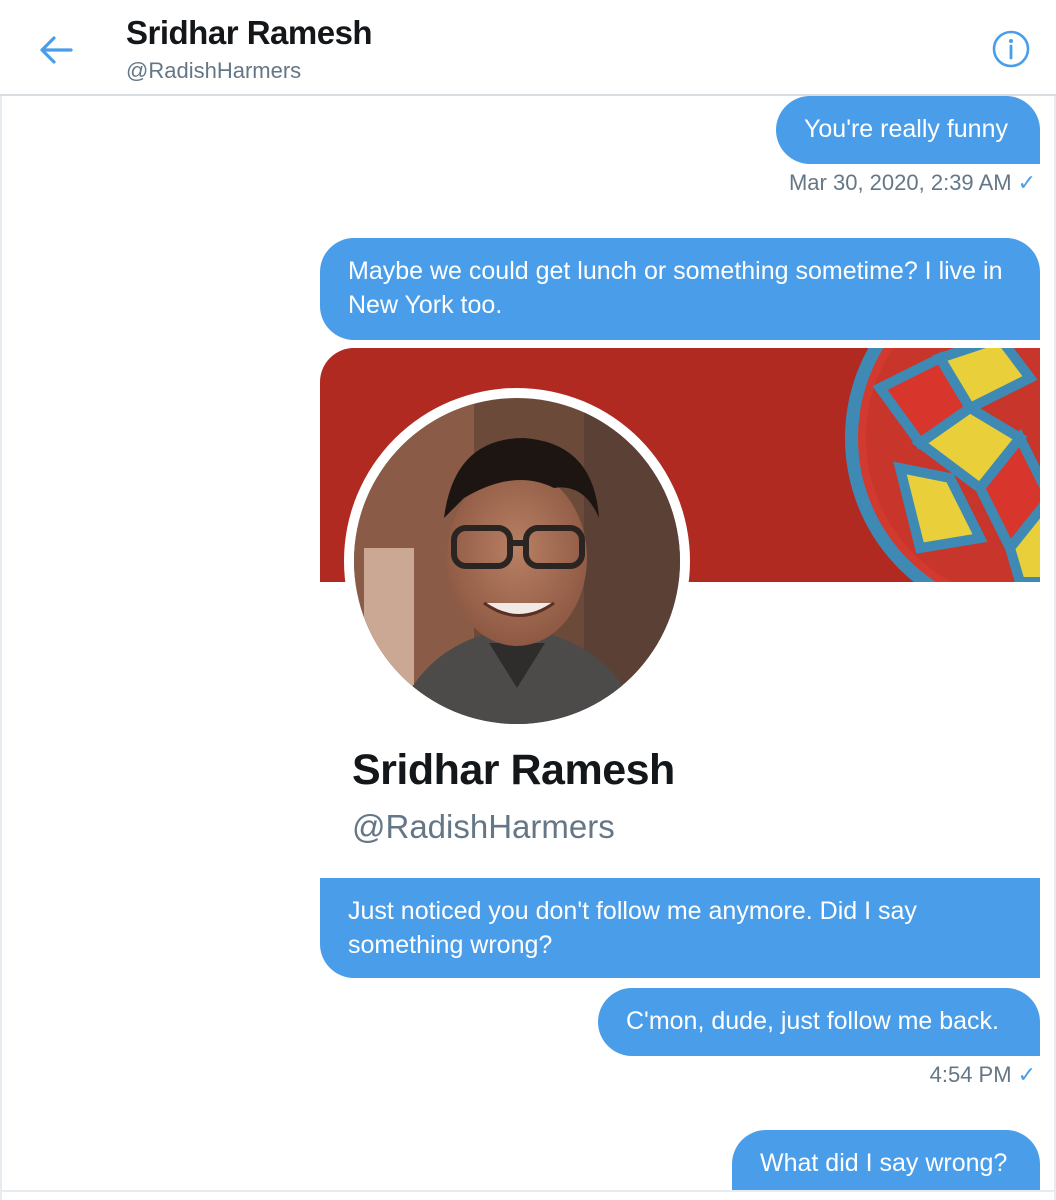  What do you see at coordinates (528, 1191) in the screenshot?
I see `bottom-border` at bounding box center [528, 1191].